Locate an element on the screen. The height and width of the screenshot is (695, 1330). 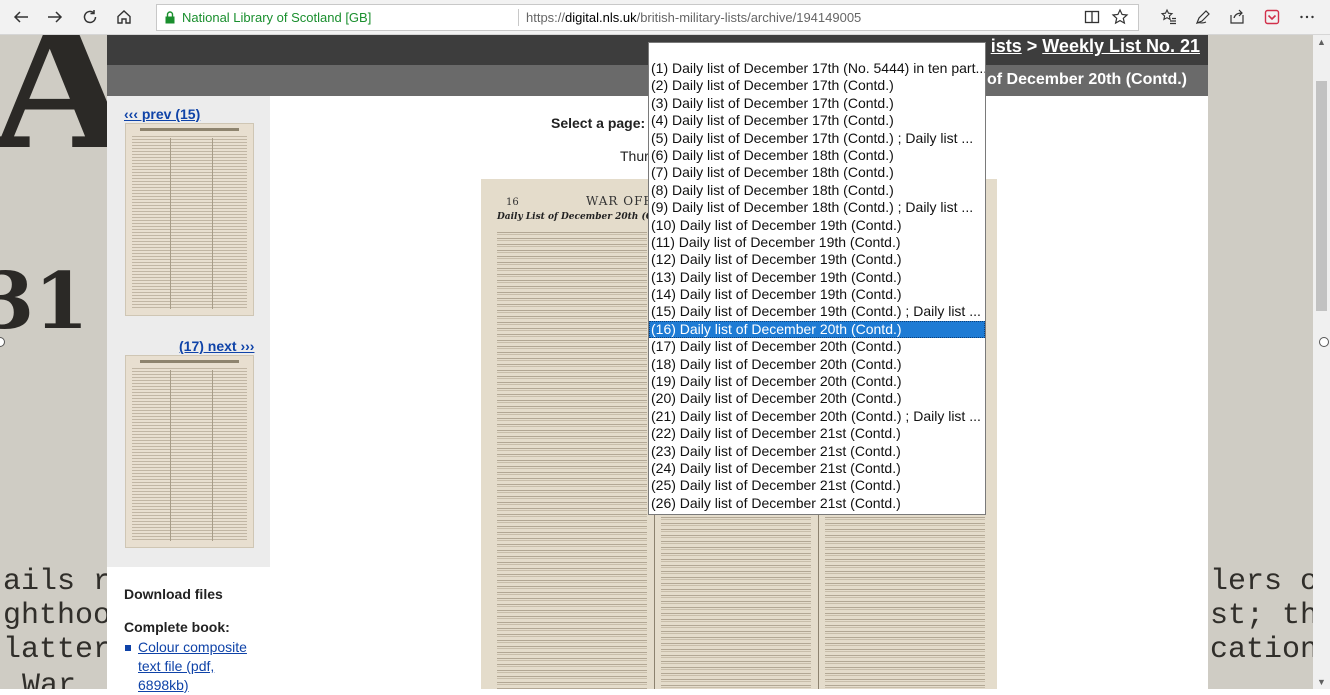
home-icon is located at coordinates (124, 17).